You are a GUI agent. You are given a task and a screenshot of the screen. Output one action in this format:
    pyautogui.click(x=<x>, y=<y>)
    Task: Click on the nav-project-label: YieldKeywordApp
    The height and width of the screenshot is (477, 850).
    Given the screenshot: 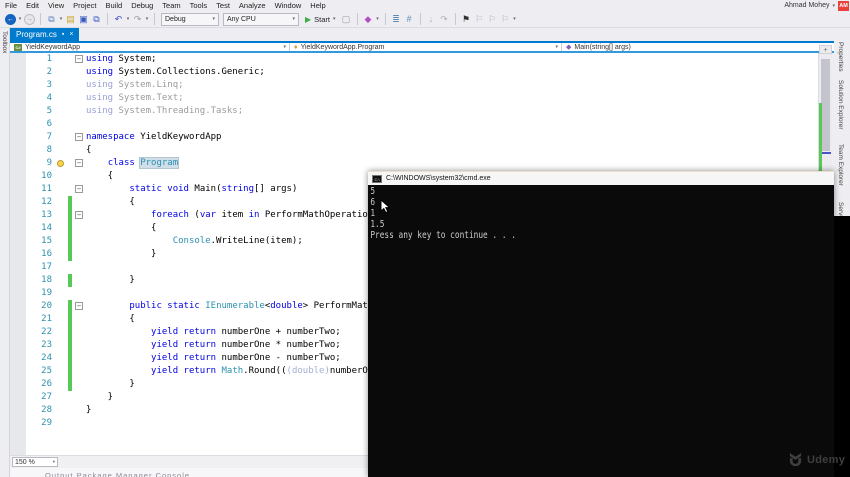 What is the action you would take?
    pyautogui.click(x=52, y=47)
    